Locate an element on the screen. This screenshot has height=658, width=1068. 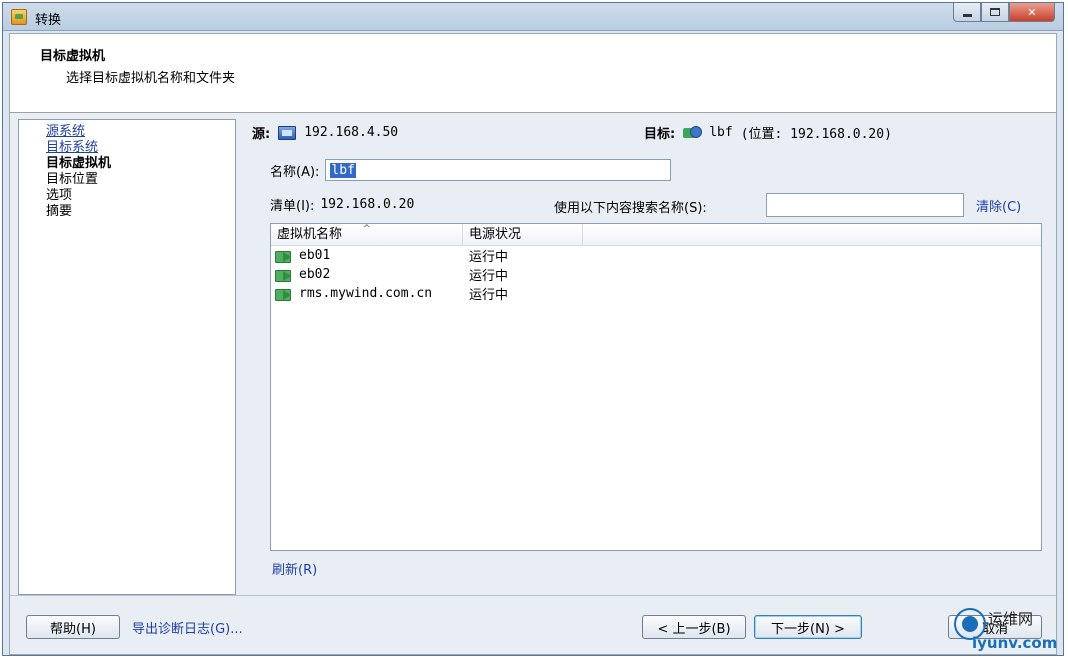
source-label: 源: is located at coordinates (261, 134).